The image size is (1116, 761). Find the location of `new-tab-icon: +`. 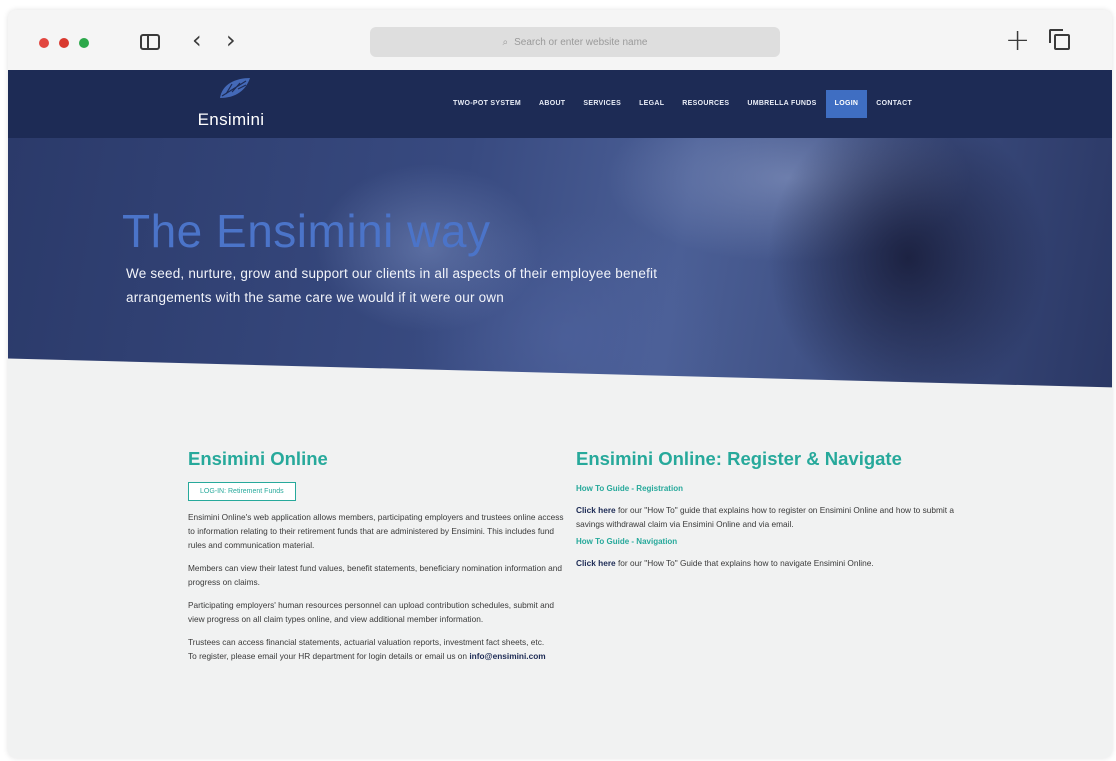

new-tab-icon: + is located at coordinates (1017, 41).